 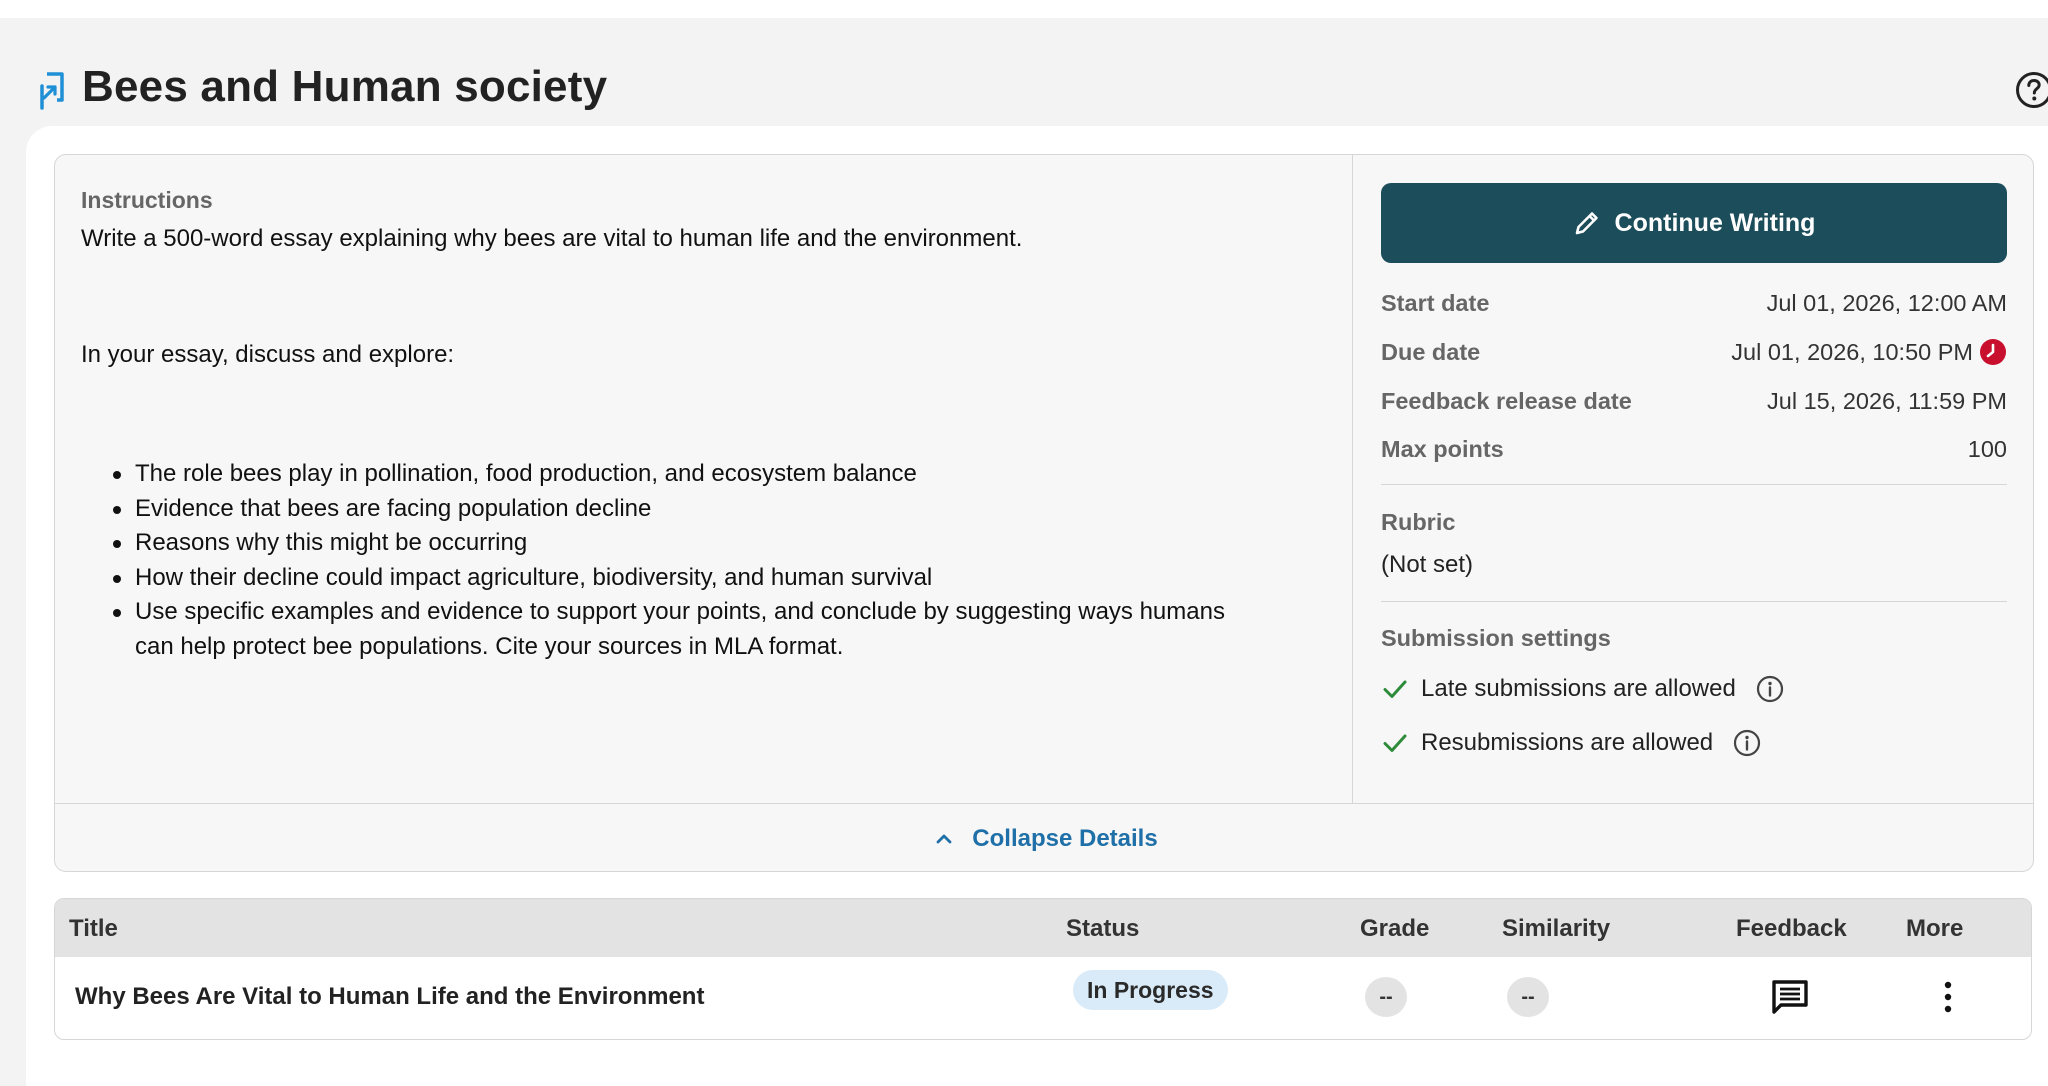 I want to click on instructions-label: Instructions, so click(x=147, y=200).